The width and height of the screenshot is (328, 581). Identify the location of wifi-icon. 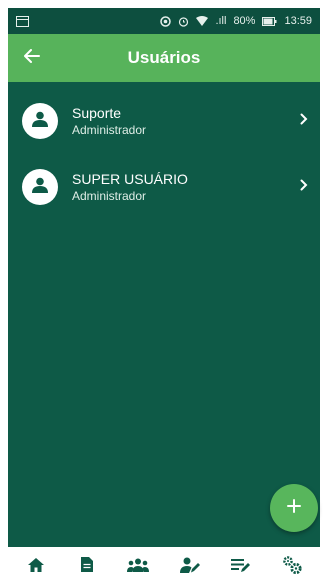
(202, 21).